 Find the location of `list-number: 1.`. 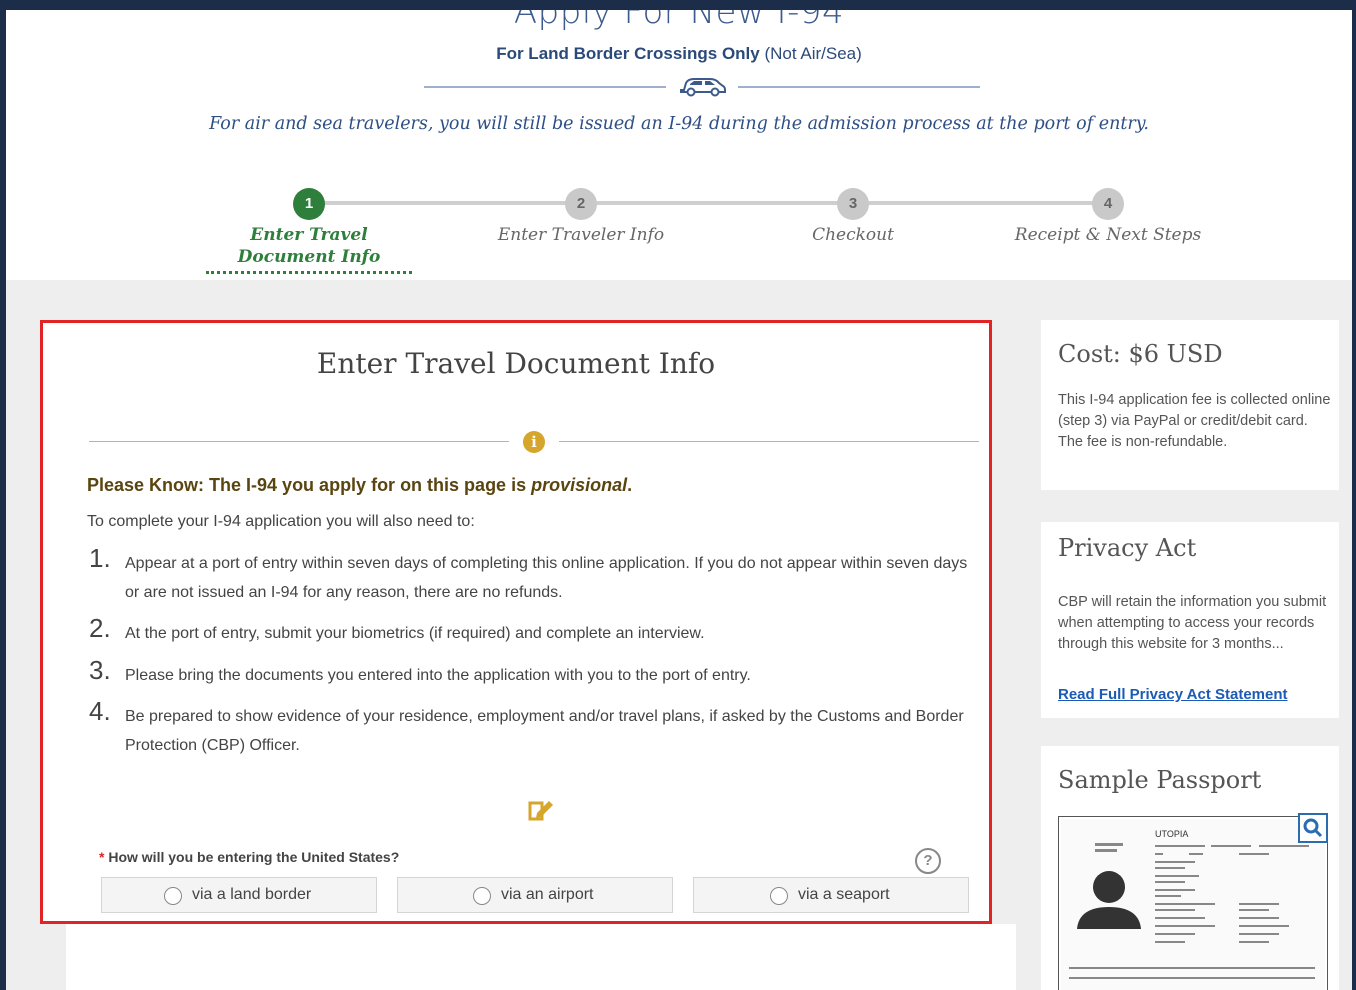

list-number: 1. is located at coordinates (100, 558).